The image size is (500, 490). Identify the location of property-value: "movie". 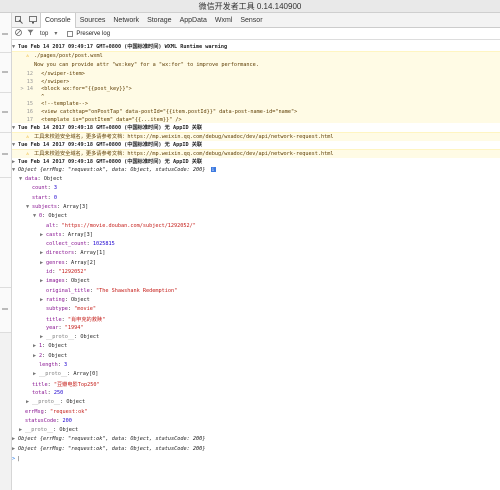
(85, 309).